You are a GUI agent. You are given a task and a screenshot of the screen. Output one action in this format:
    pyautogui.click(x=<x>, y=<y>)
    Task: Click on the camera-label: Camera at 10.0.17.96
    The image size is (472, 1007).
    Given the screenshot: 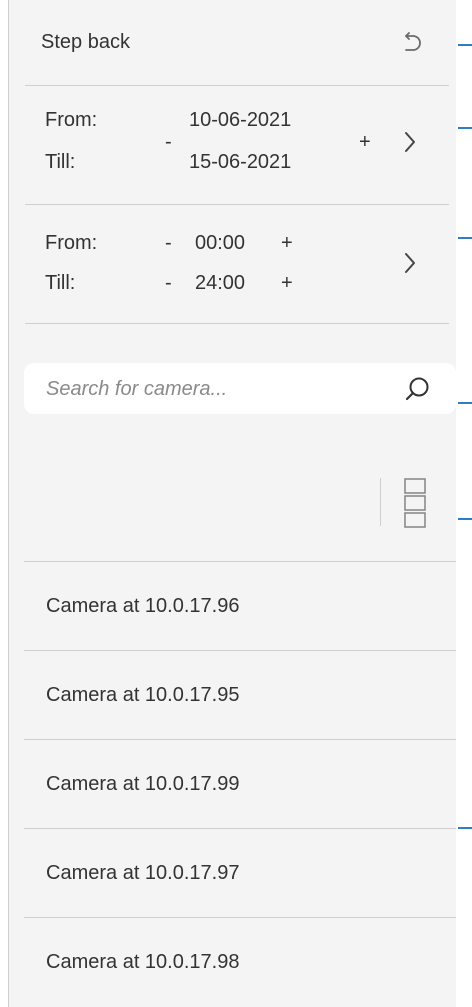 What is the action you would take?
    pyautogui.click(x=143, y=606)
    